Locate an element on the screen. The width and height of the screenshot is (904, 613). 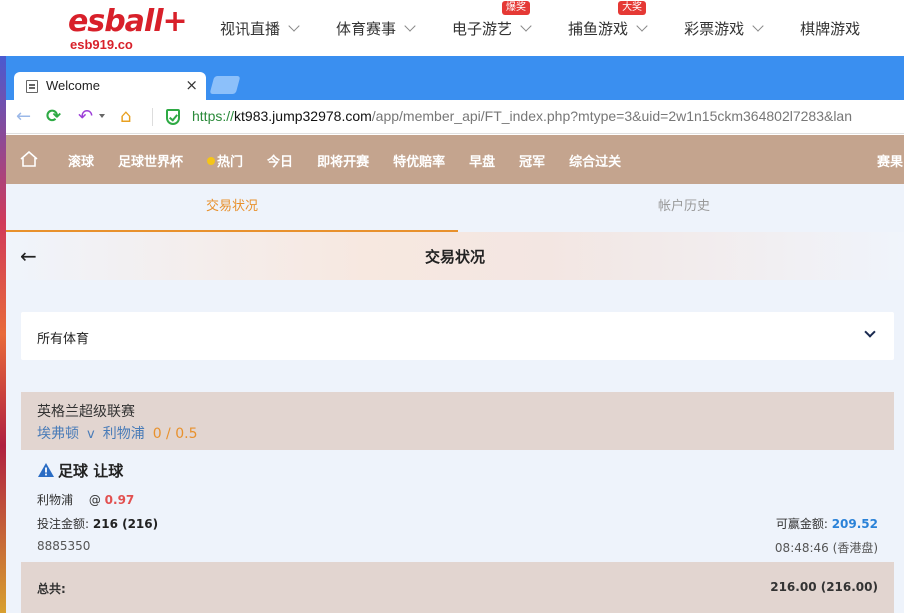
stake-value: 216 (216) is located at coordinates (125, 524).